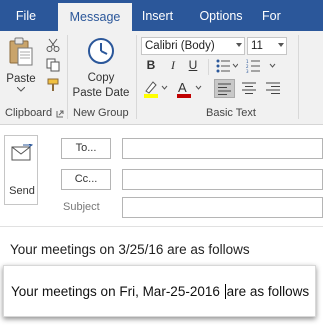 The width and height of the screenshot is (323, 325). Describe the element at coordinates (222, 207) in the screenshot. I see `subject-field` at that location.